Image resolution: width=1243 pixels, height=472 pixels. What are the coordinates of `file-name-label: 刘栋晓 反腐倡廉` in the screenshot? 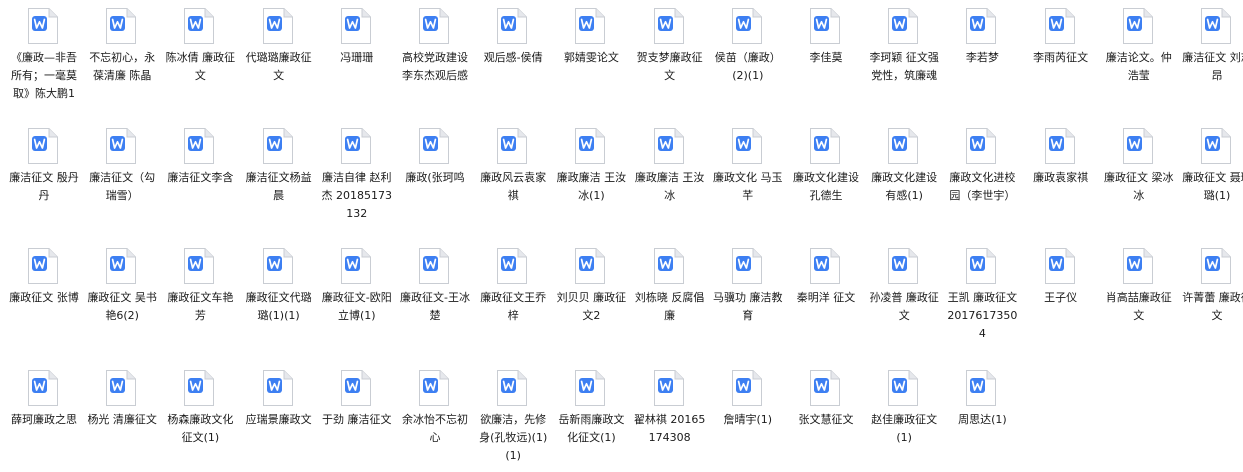 It's located at (669, 306).